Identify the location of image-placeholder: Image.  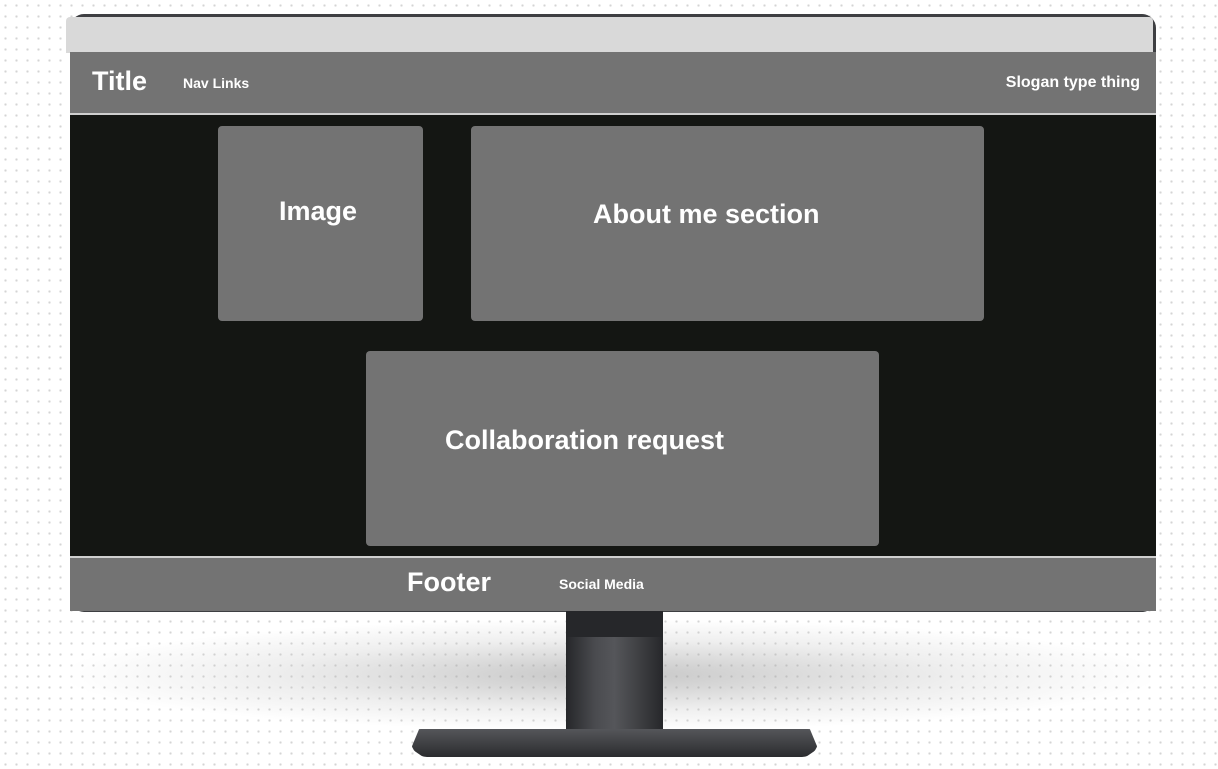
(320, 223).